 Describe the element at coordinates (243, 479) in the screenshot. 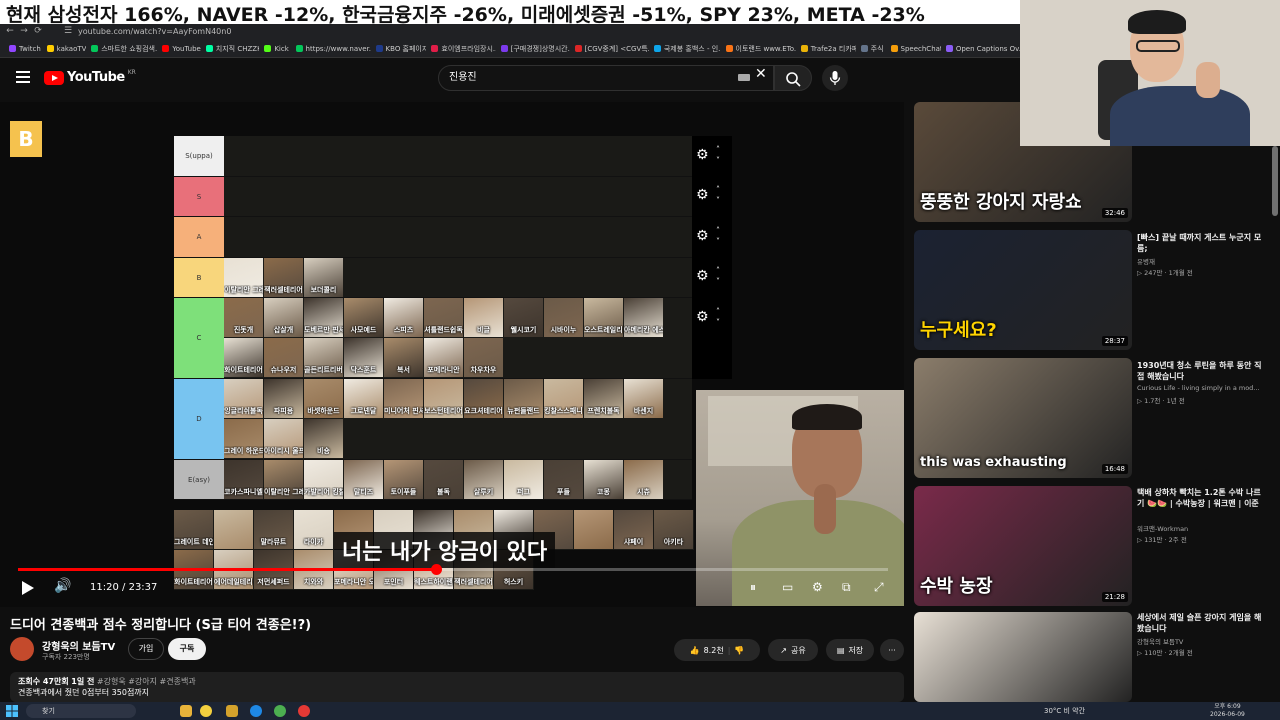

I see `dog-card: 코카스파니엘` at that location.